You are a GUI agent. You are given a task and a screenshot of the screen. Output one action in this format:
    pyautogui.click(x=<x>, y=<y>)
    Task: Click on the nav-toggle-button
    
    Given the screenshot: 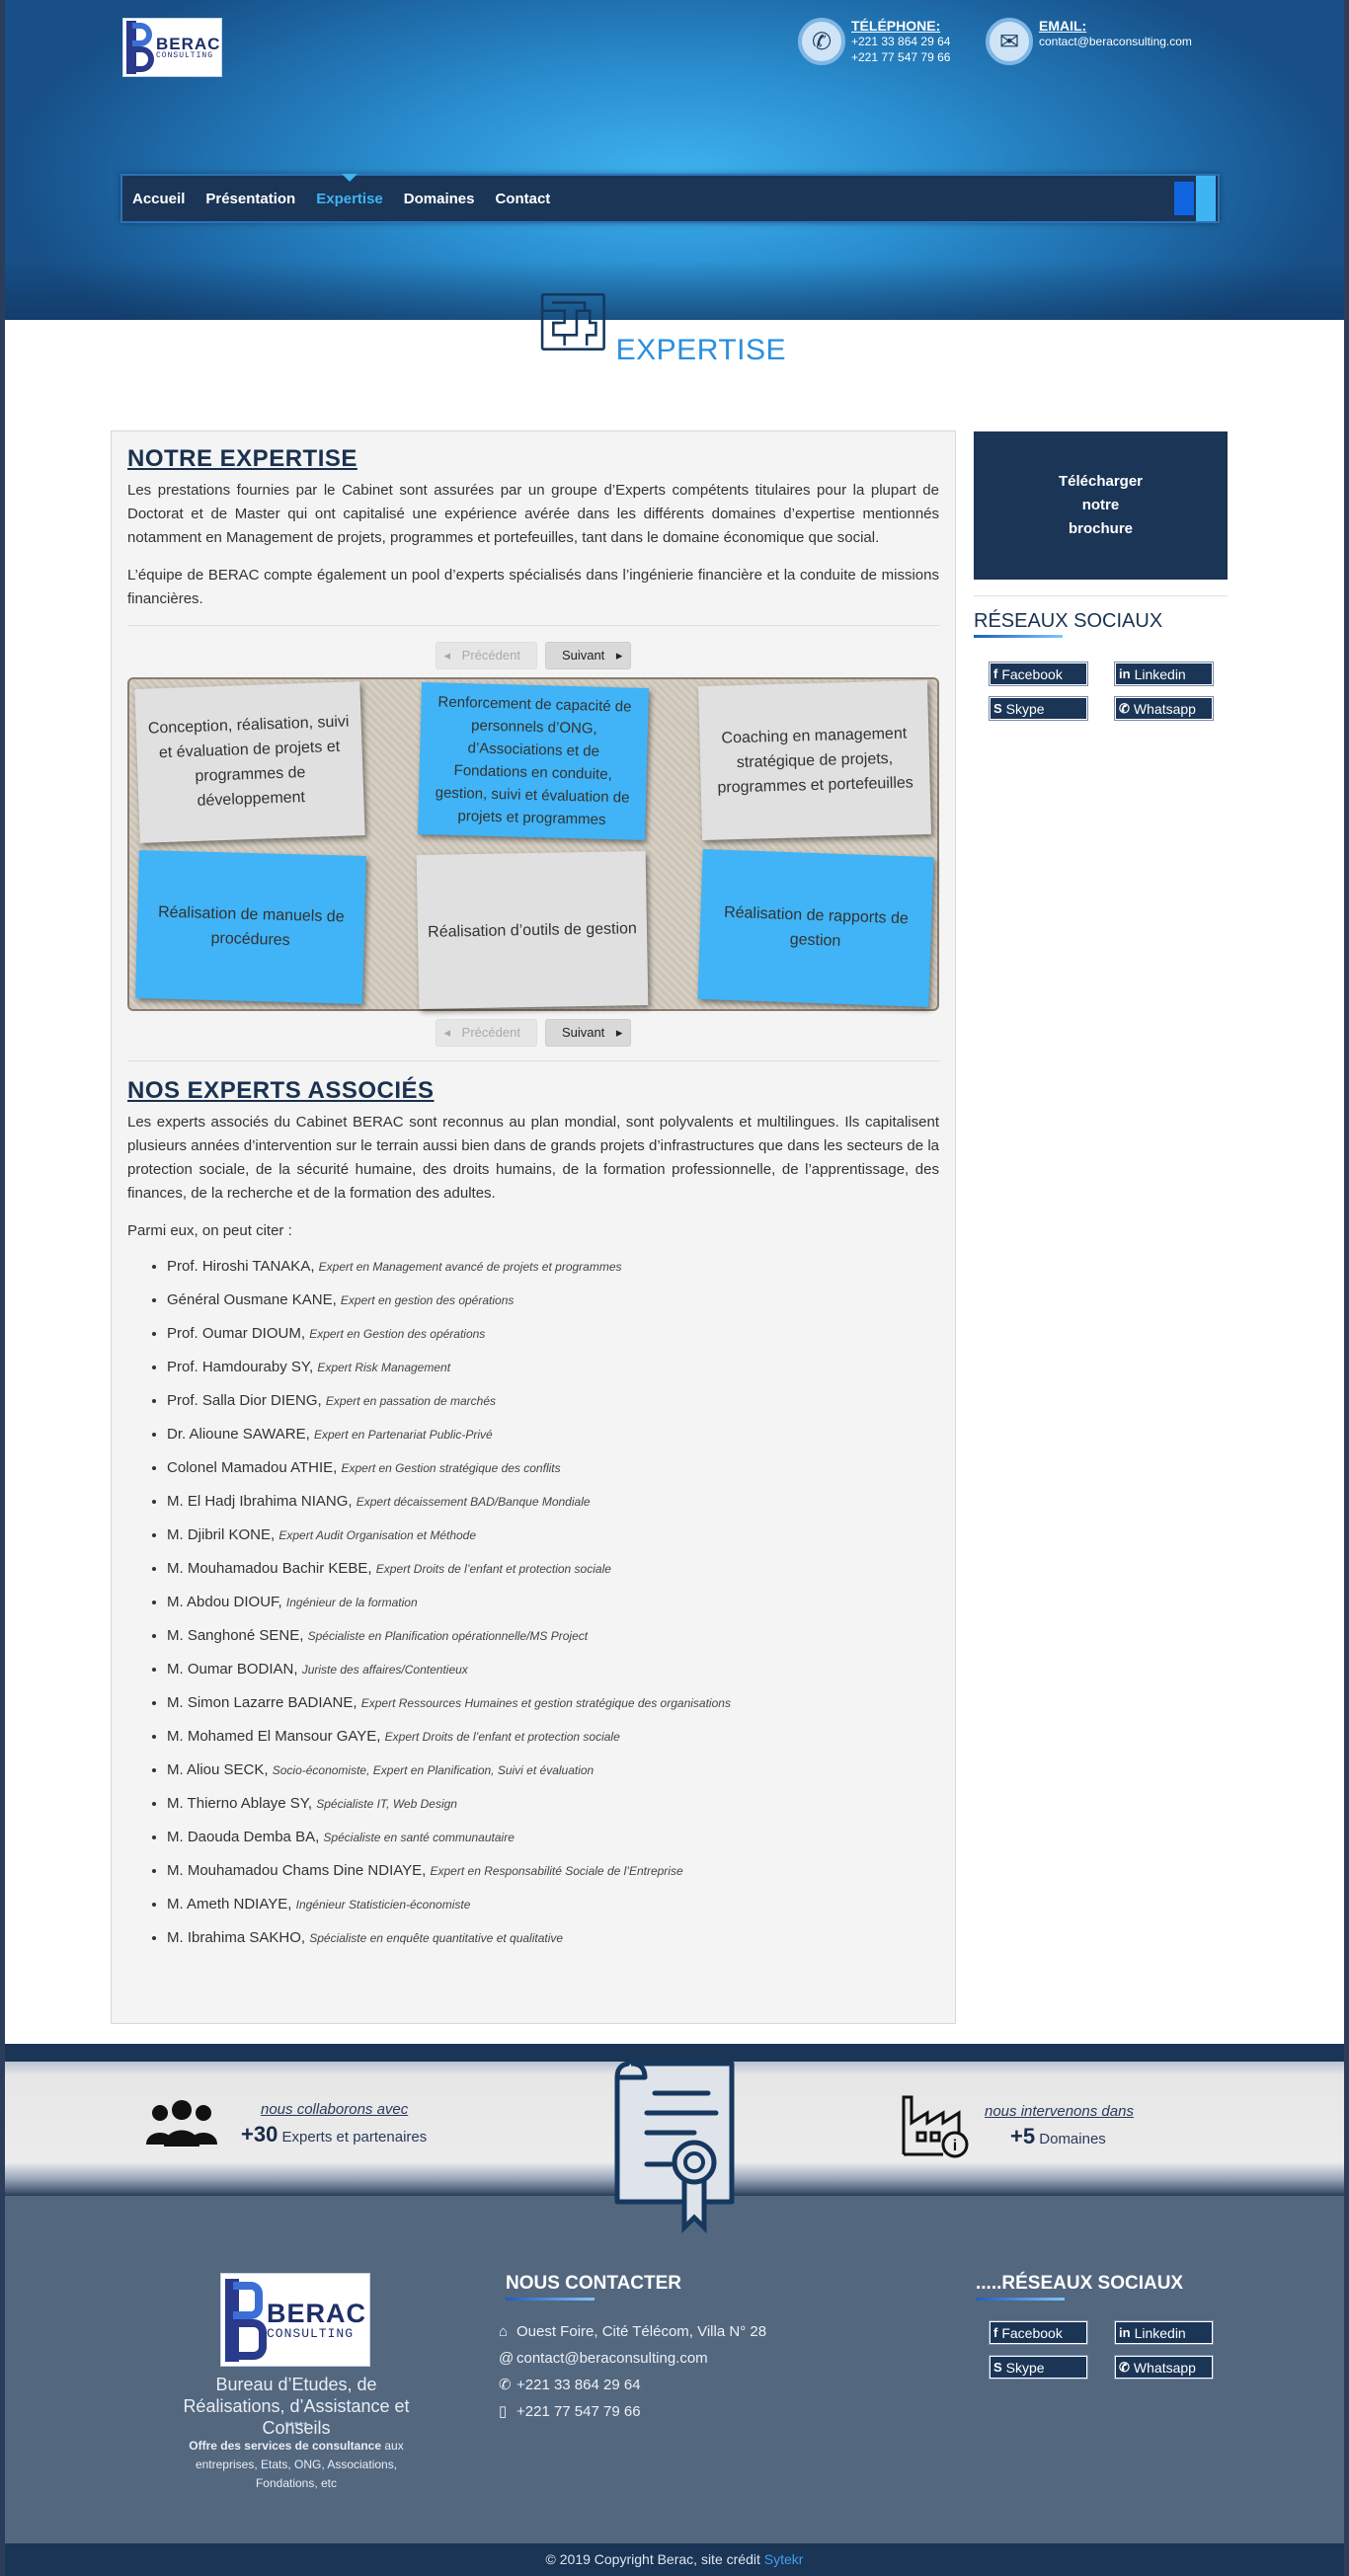 What is the action you would take?
    pyautogui.click(x=1206, y=198)
    